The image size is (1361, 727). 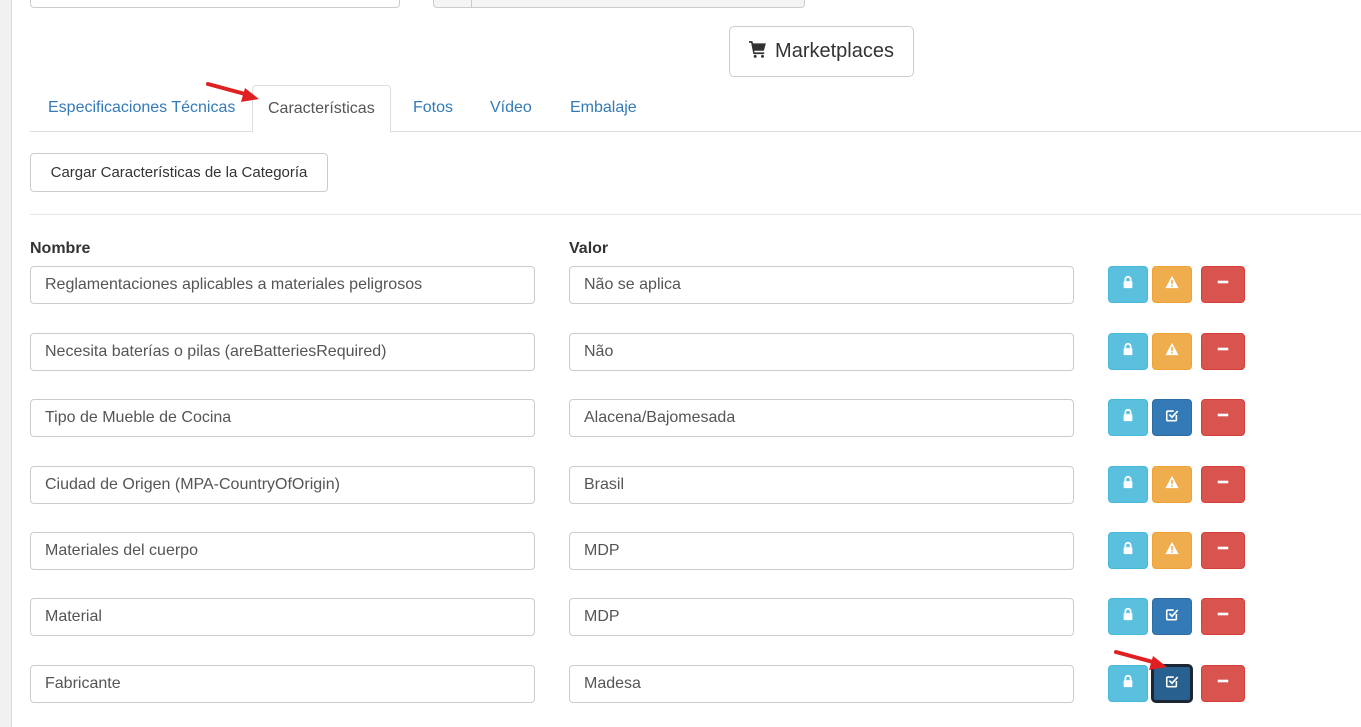 What do you see at coordinates (282, 551) in the screenshot?
I see `feature-name-input: Materiales del cuerpo` at bounding box center [282, 551].